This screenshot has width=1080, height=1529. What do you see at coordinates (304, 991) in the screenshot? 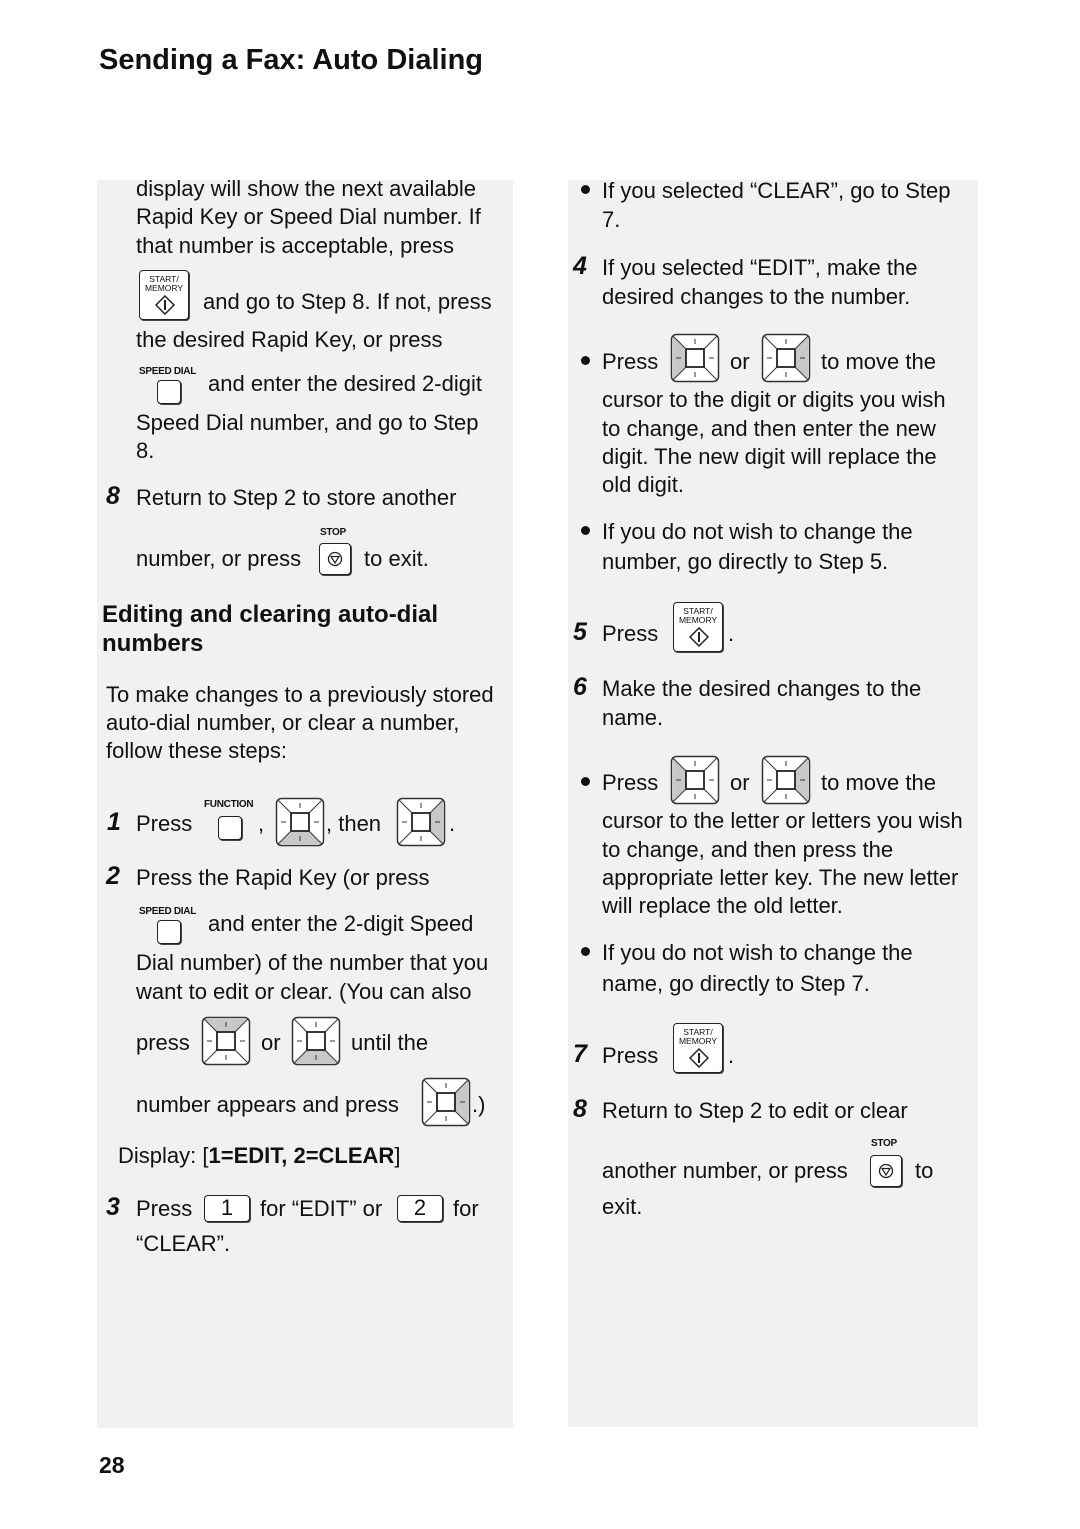
I see `text-line: want to edit or clear. (You can also` at bounding box center [304, 991].